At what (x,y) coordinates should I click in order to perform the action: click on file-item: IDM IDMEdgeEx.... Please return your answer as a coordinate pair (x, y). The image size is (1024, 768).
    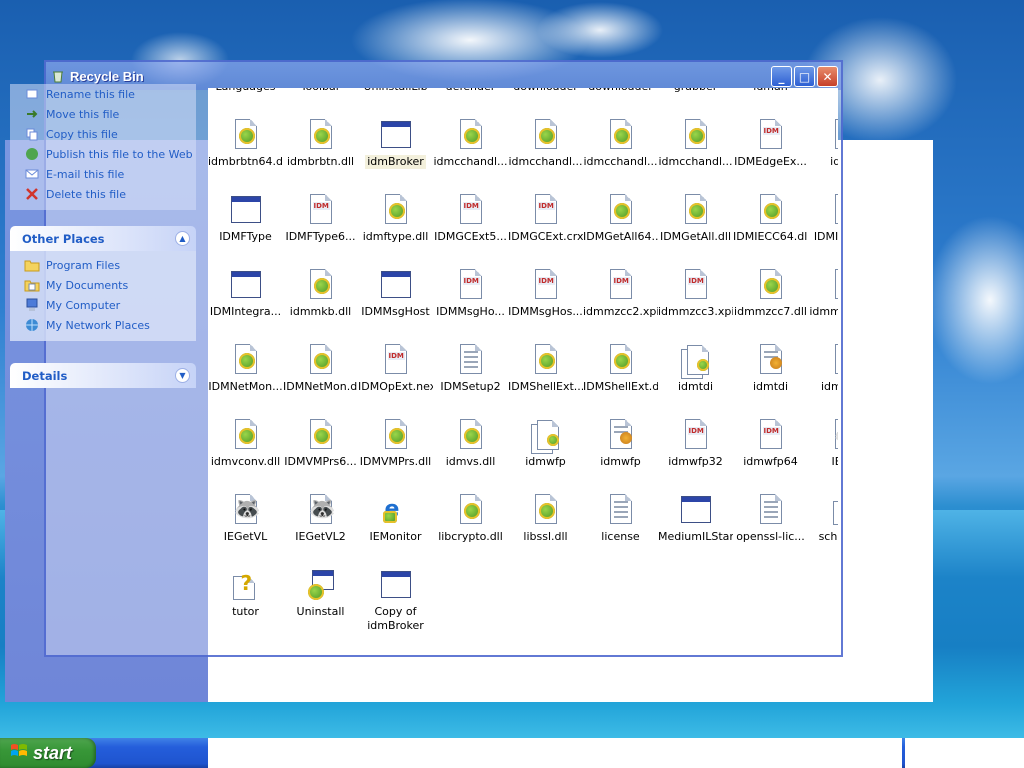
    Looking at the image, I should click on (770, 143).